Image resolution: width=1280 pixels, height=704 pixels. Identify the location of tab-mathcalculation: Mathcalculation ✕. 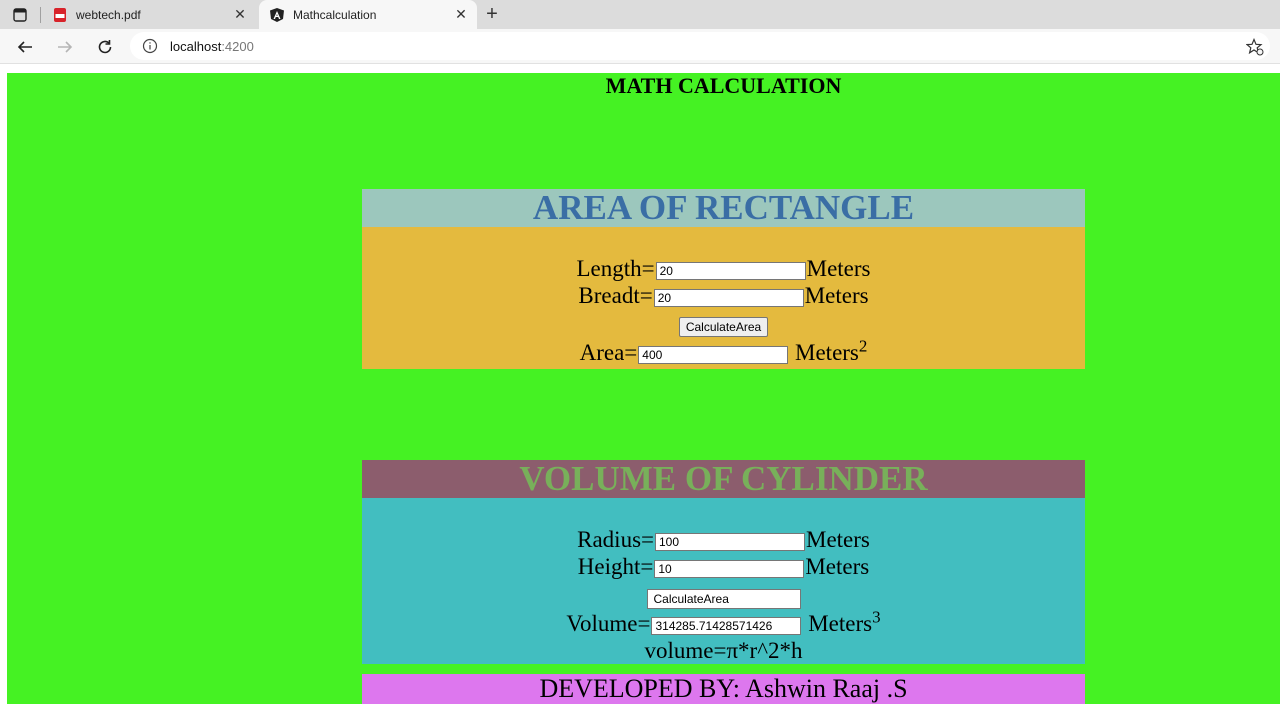
(368, 14).